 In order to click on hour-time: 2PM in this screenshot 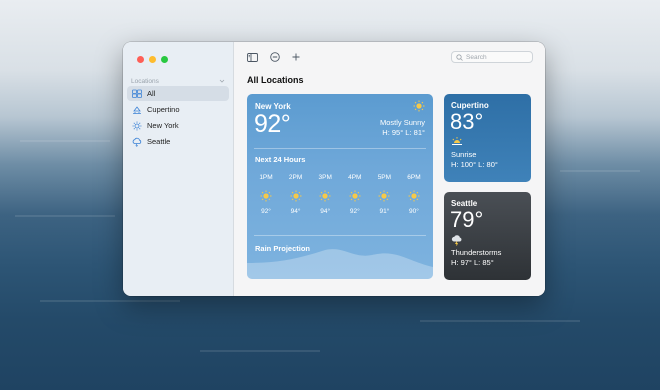, I will do `click(295, 177)`.